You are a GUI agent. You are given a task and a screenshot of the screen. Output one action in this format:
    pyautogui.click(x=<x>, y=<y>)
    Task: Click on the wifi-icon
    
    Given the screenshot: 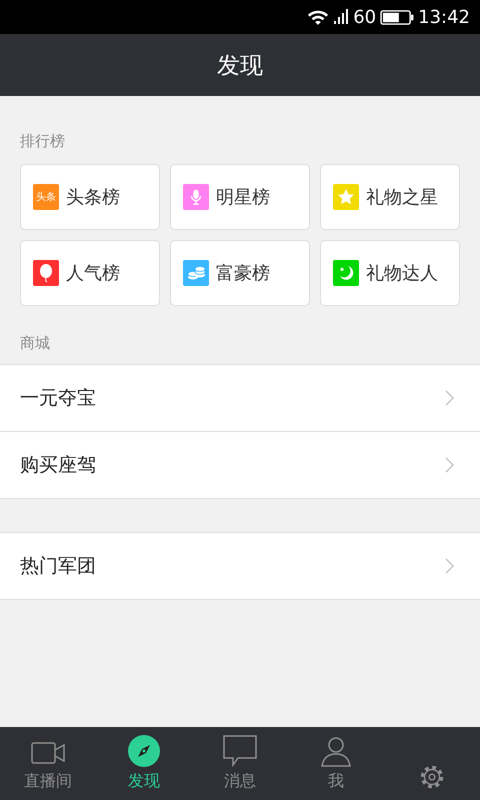 What is the action you would take?
    pyautogui.click(x=318, y=17)
    